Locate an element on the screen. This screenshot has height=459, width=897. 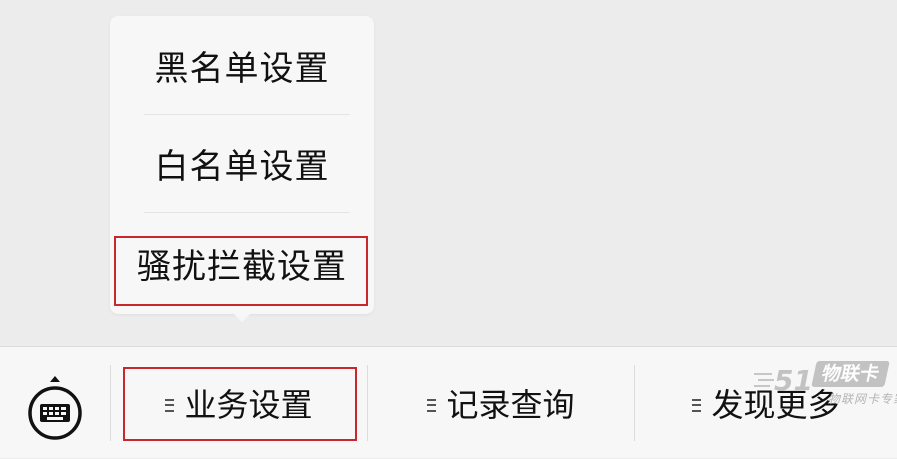
menu-item-harassment-block-settings: 骚扰拦截设置 is located at coordinates (242, 263).